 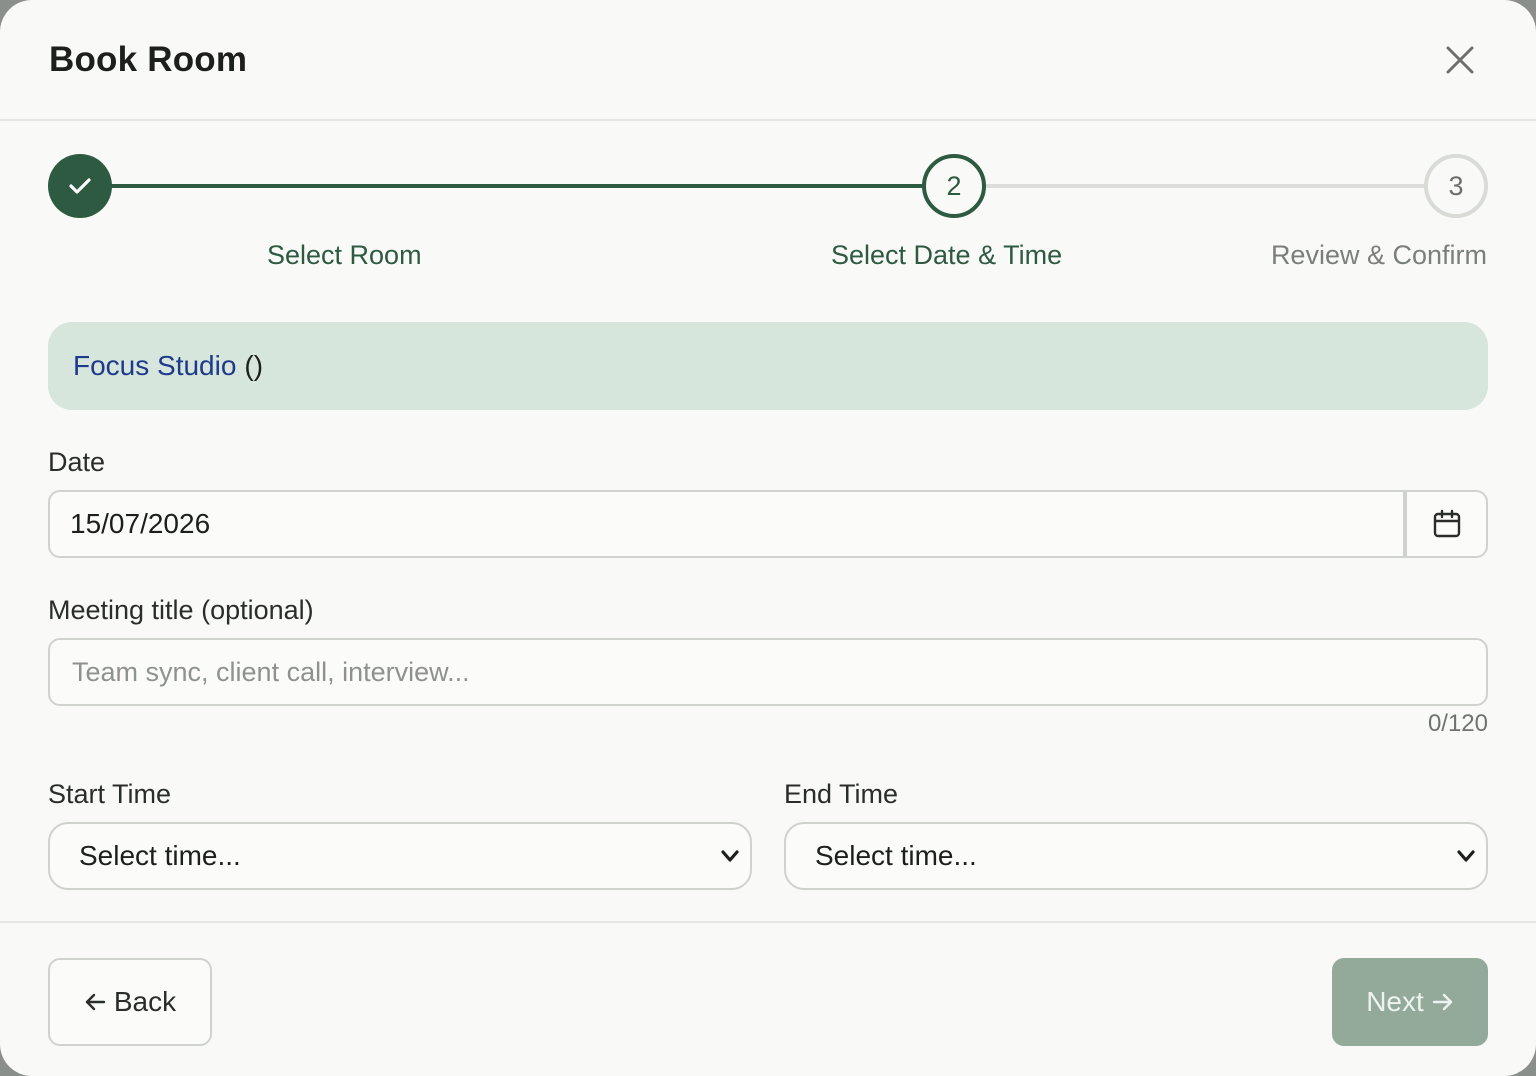 I want to click on back-button-label: Back, so click(x=145, y=1001).